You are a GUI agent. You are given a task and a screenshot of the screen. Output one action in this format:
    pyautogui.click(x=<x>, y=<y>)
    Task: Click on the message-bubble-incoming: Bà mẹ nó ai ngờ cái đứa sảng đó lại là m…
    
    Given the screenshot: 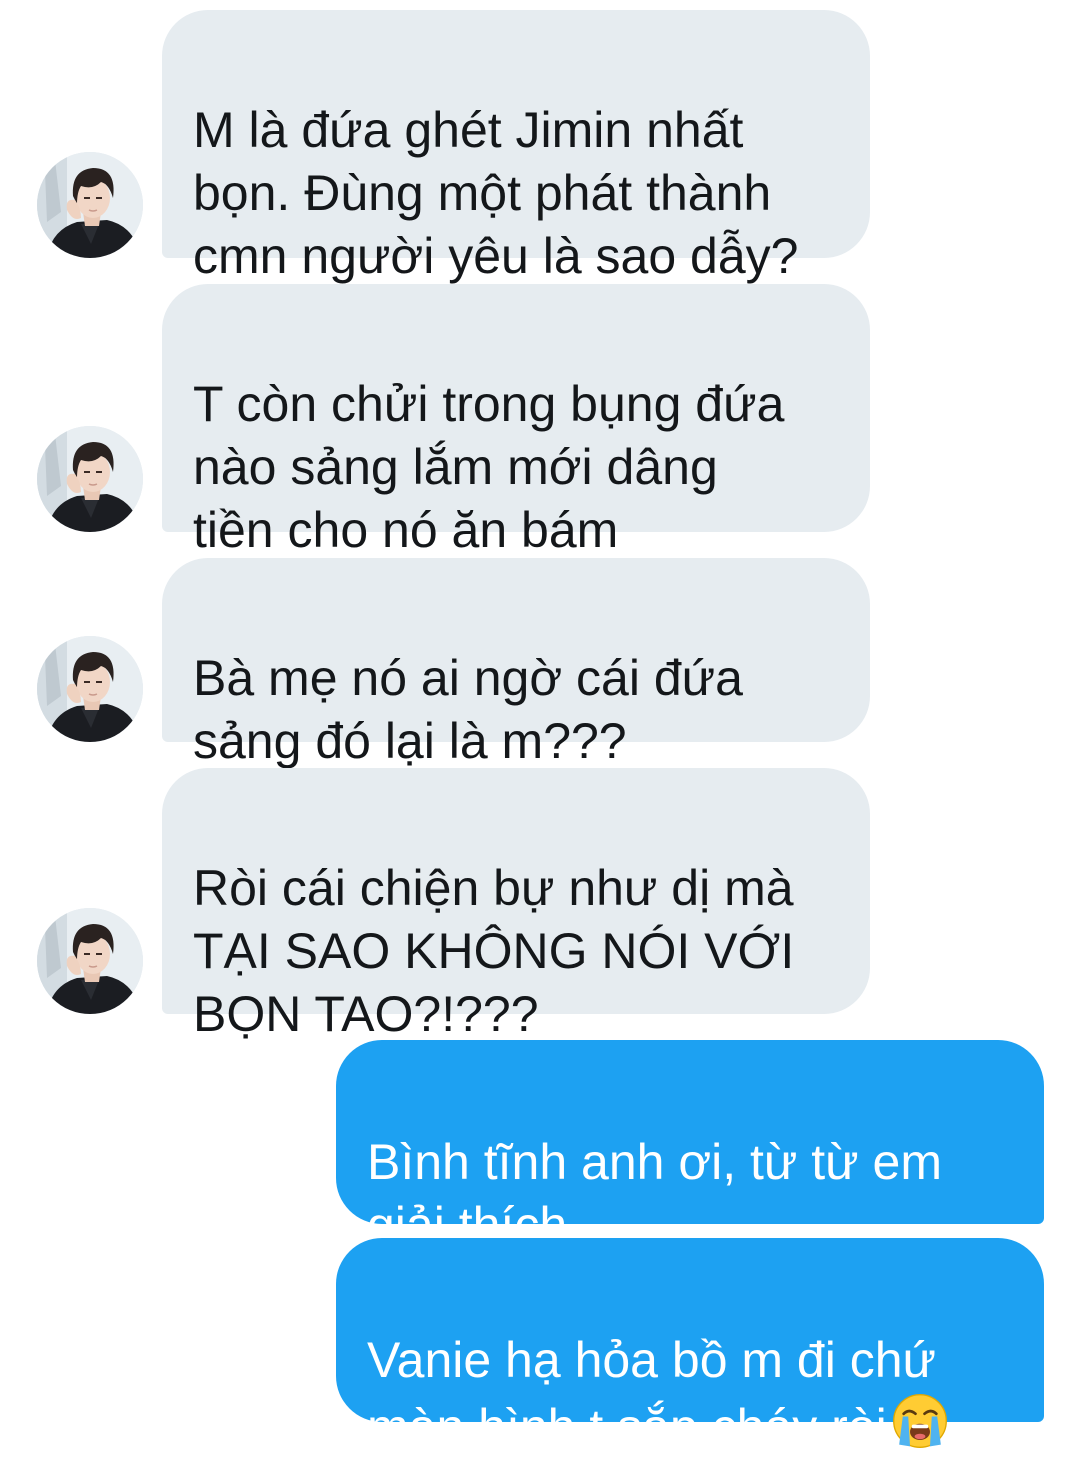 What is the action you would take?
    pyautogui.click(x=516, y=663)
    